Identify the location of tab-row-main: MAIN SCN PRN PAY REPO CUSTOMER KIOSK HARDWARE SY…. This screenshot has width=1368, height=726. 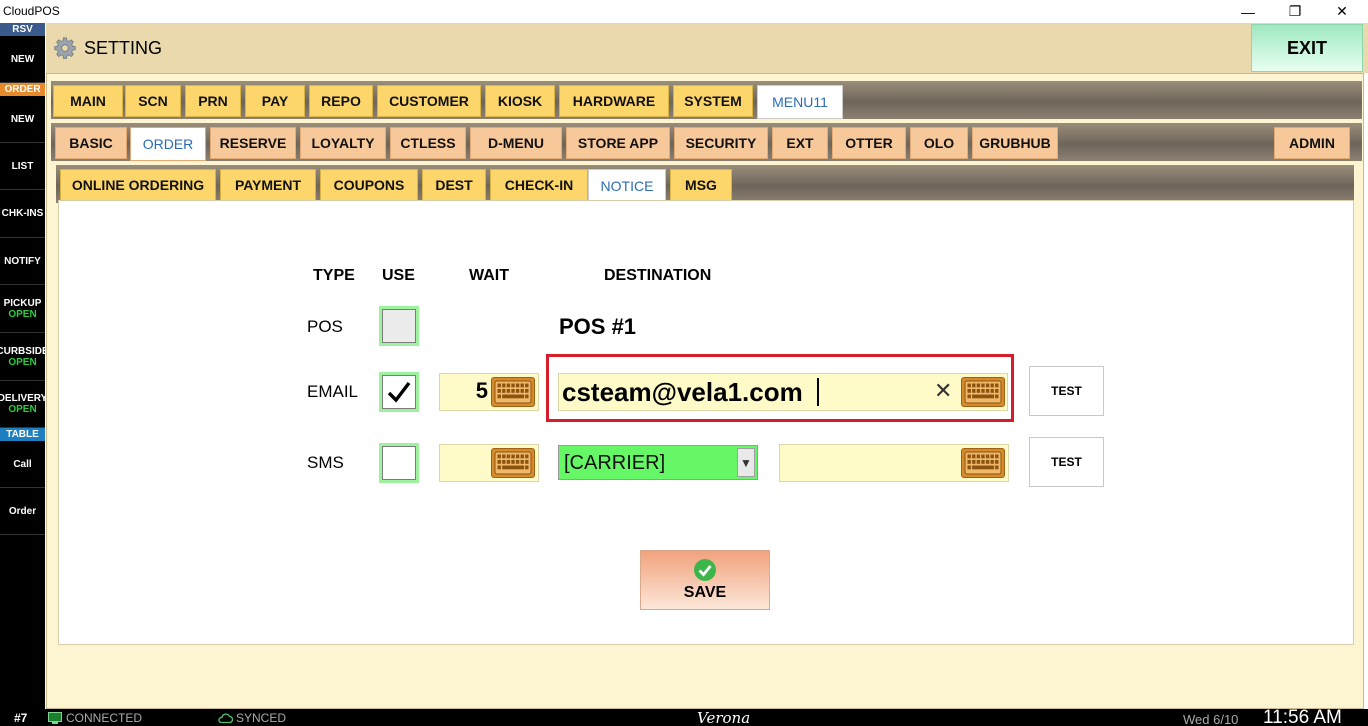
(706, 100).